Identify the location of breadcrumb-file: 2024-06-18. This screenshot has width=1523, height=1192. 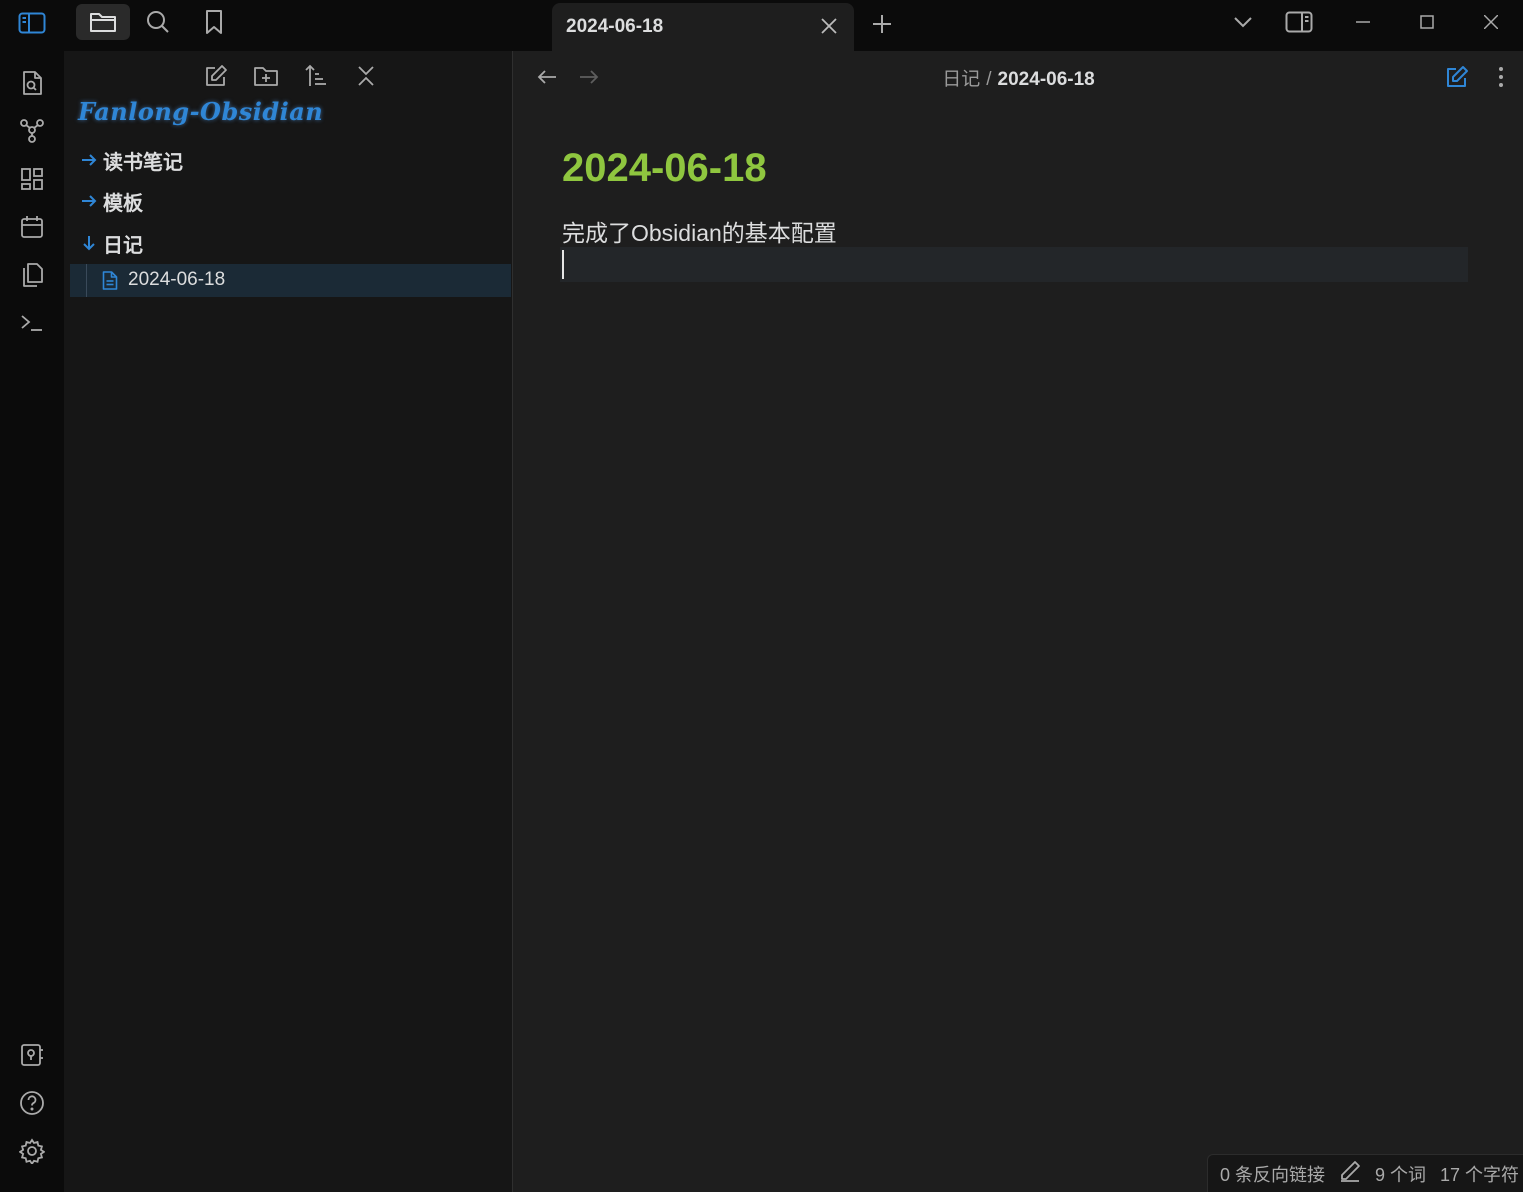
(1046, 79).